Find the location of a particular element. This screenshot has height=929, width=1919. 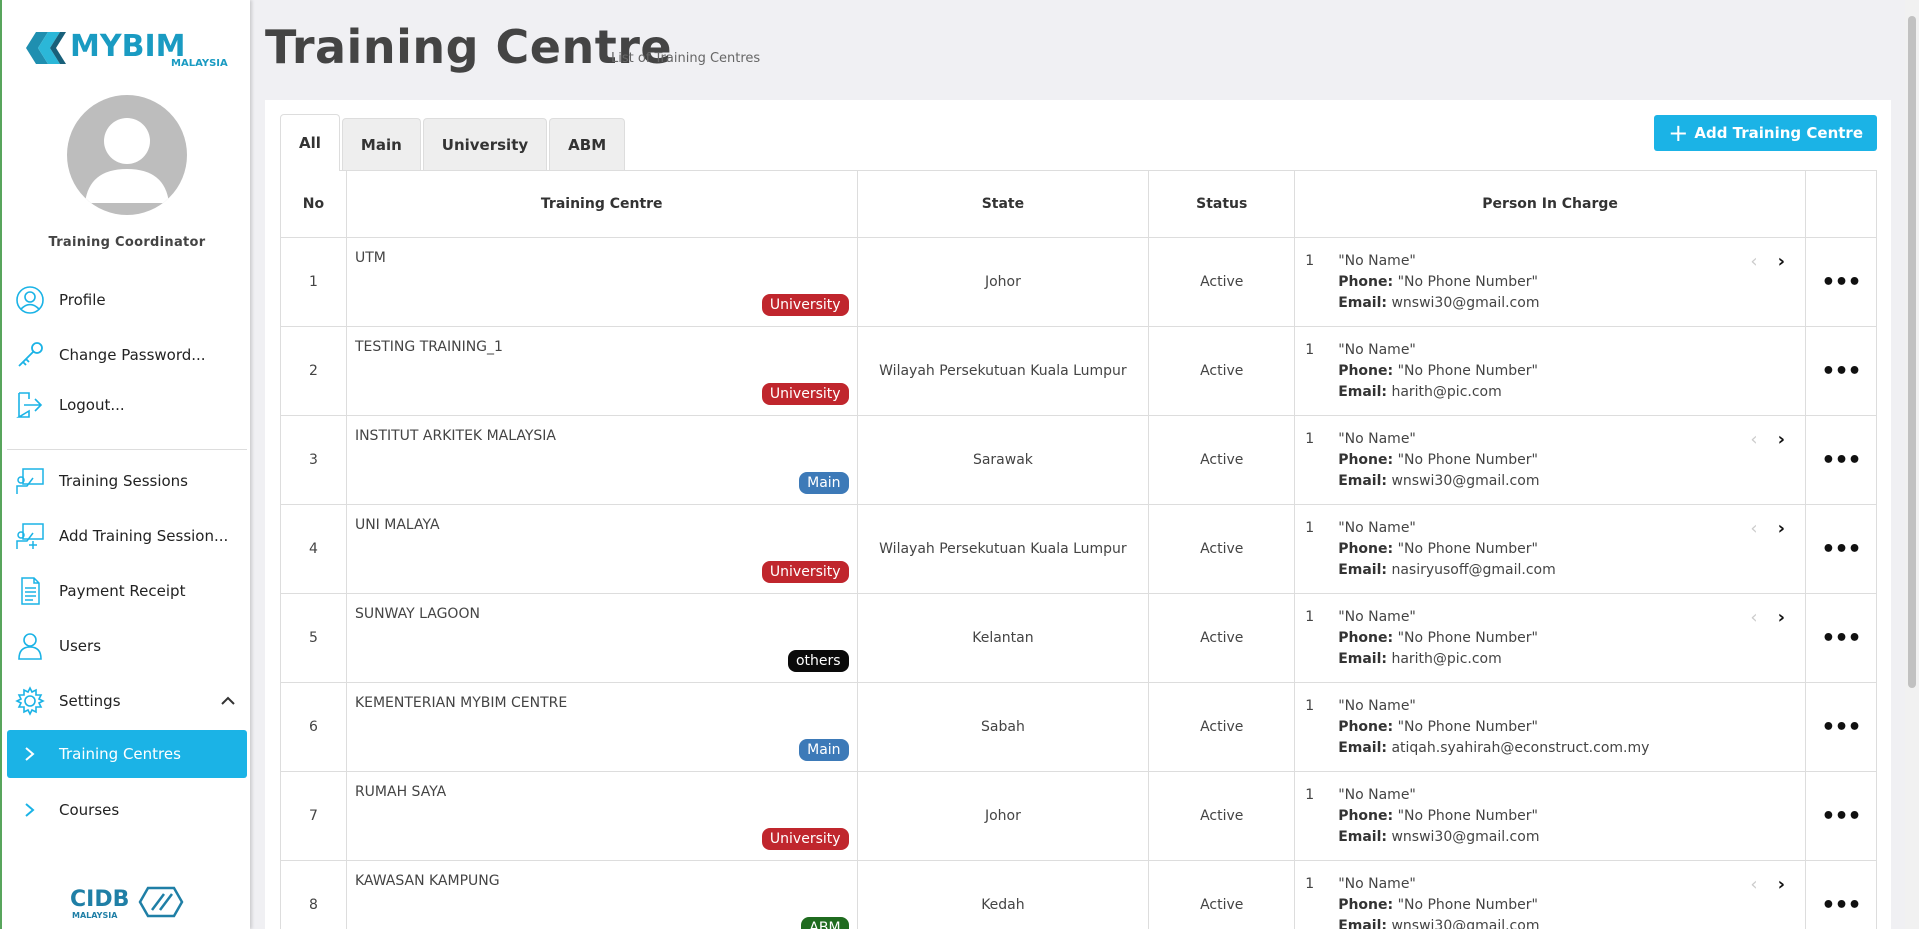

page-scrollbar is located at coordinates (1912, 464).